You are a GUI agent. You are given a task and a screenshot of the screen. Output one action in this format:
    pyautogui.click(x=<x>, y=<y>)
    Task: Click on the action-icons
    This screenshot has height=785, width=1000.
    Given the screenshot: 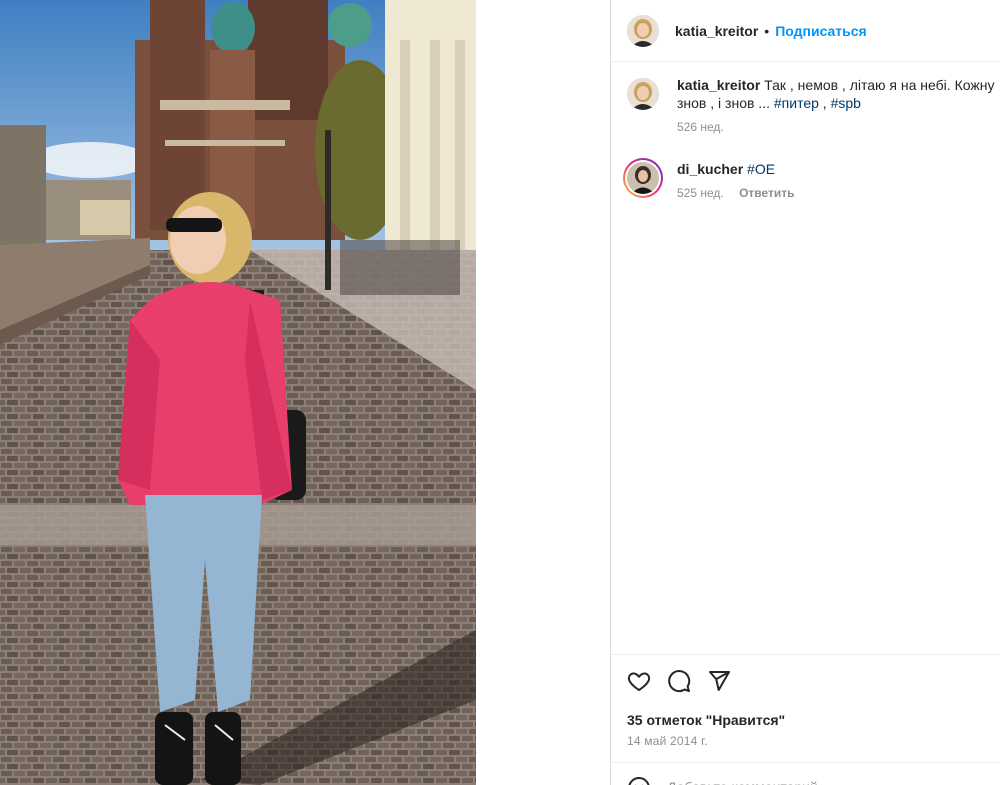 What is the action you would take?
    pyautogui.click(x=813, y=681)
    